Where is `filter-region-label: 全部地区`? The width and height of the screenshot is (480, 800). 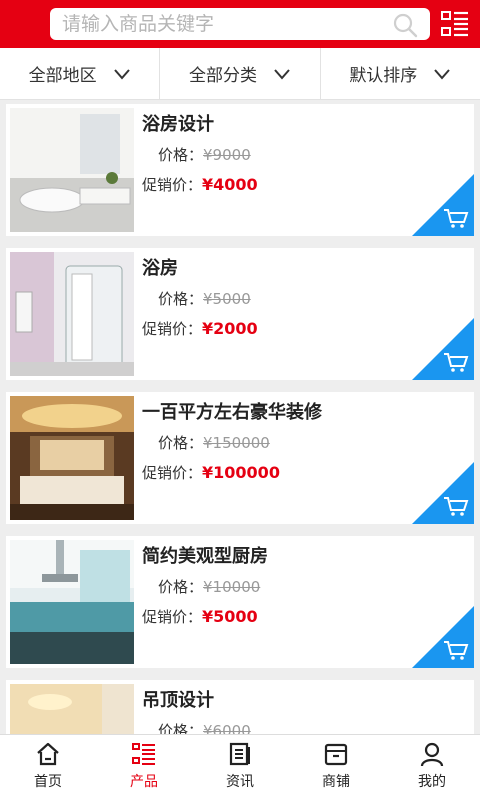 filter-region-label: 全部地区 is located at coordinates (62, 76).